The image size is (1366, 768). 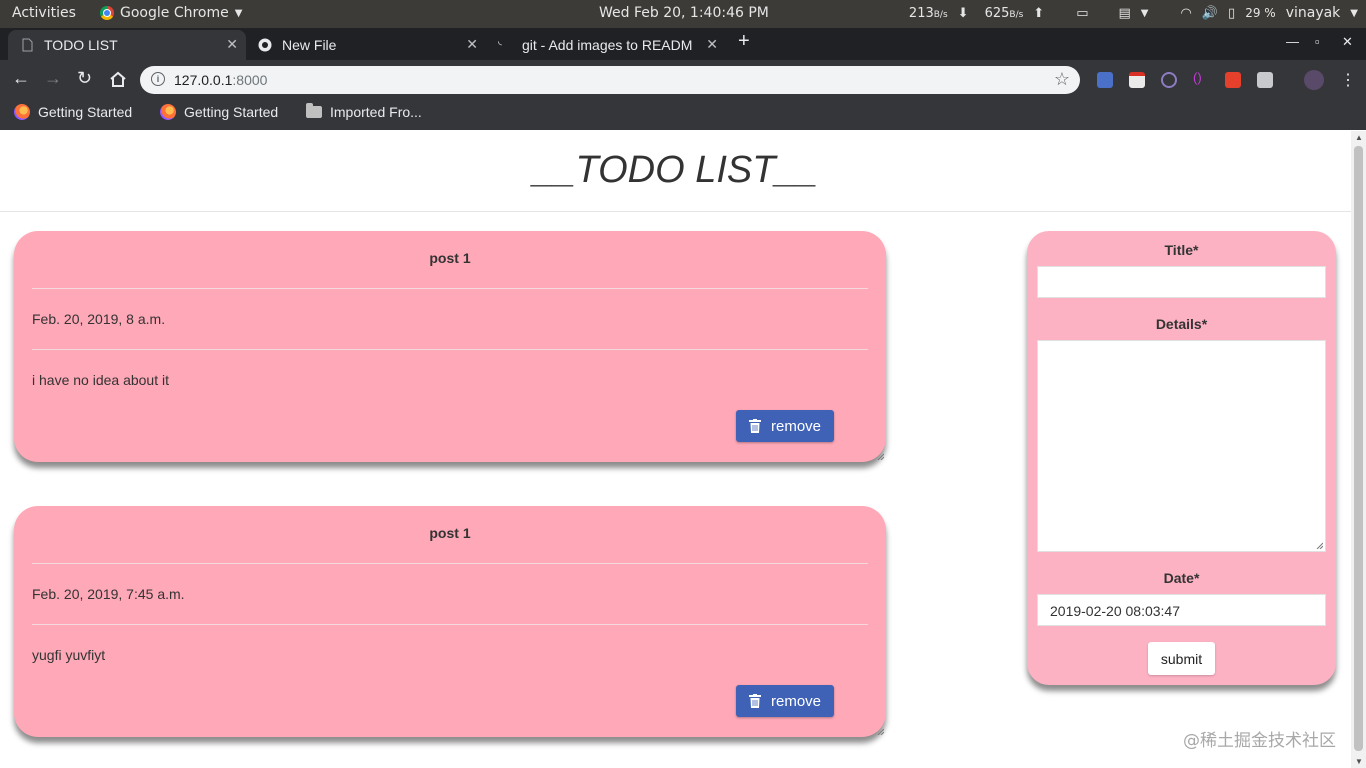 I want to click on battery-icon: ▯, so click(x=1232, y=13).